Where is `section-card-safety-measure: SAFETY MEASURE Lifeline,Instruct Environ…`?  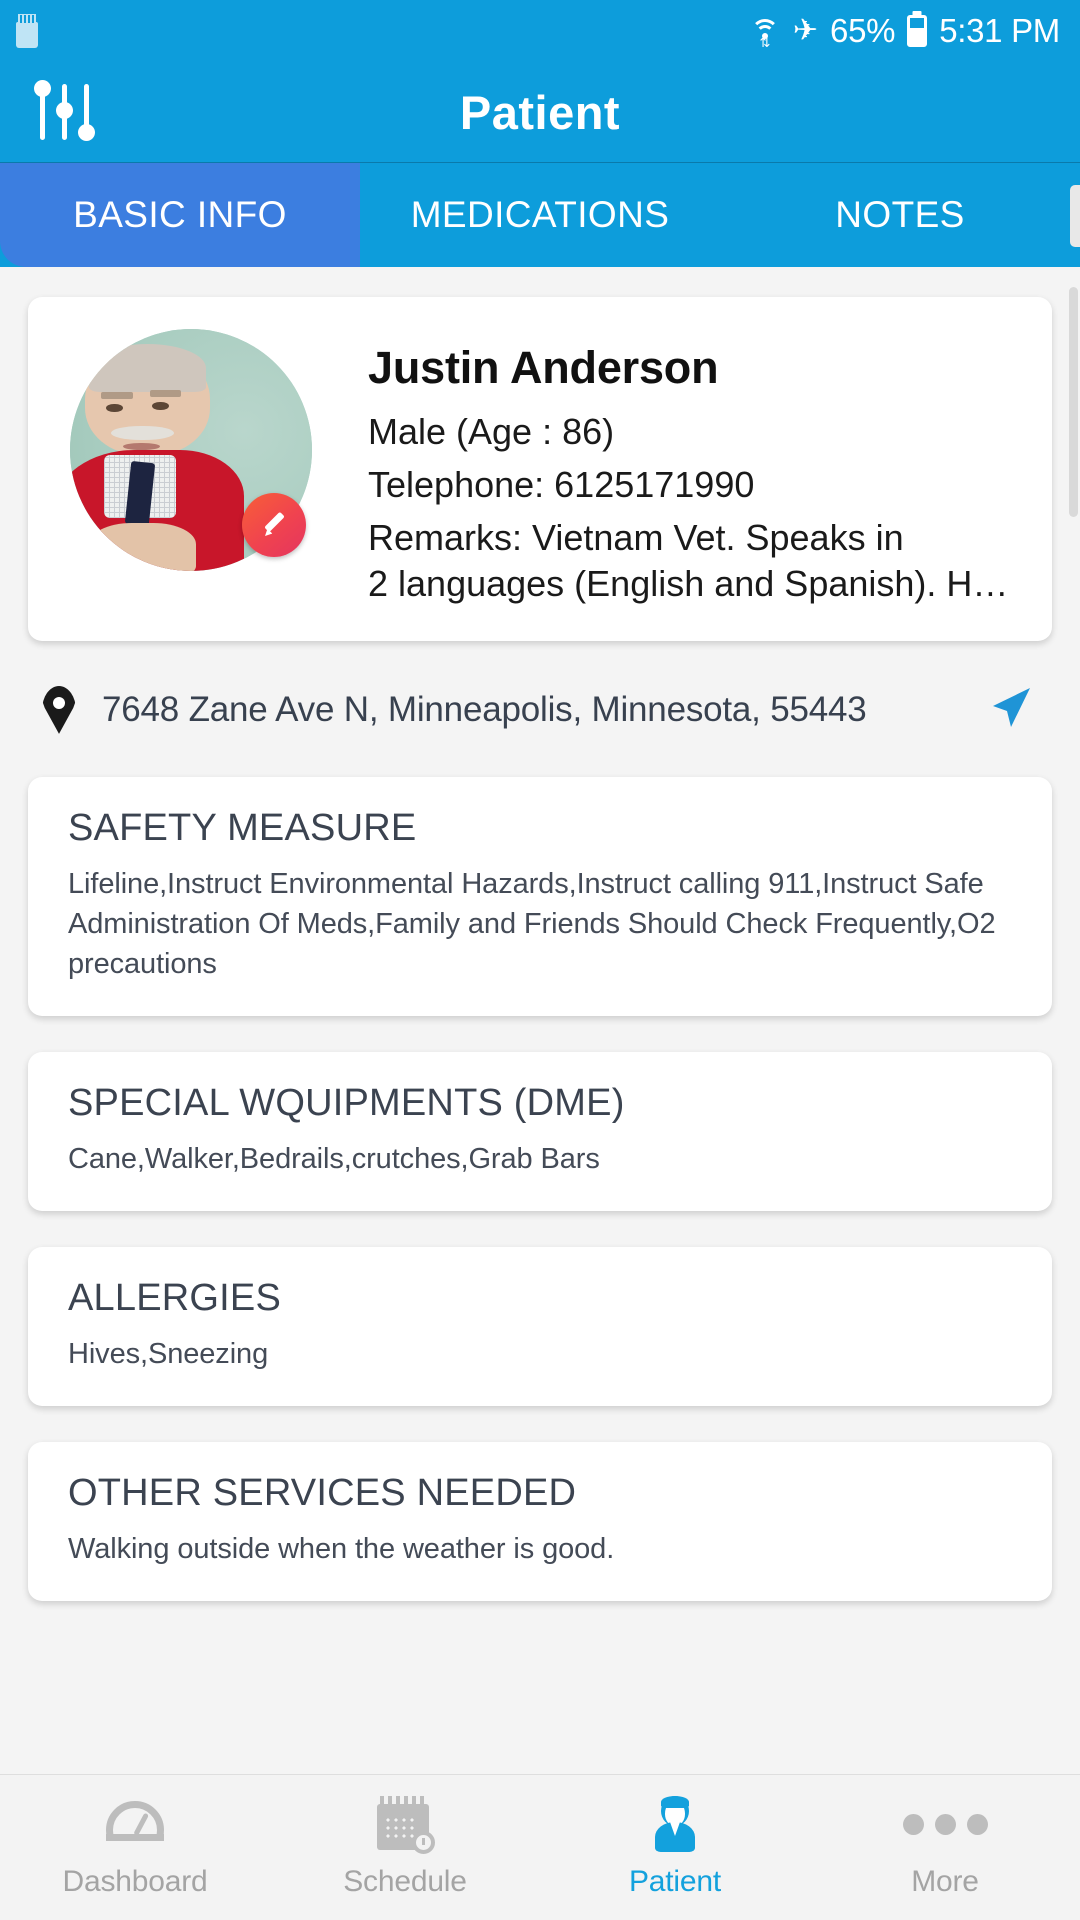 section-card-safety-measure: SAFETY MEASURE Lifeline,Instruct Environ… is located at coordinates (540, 896).